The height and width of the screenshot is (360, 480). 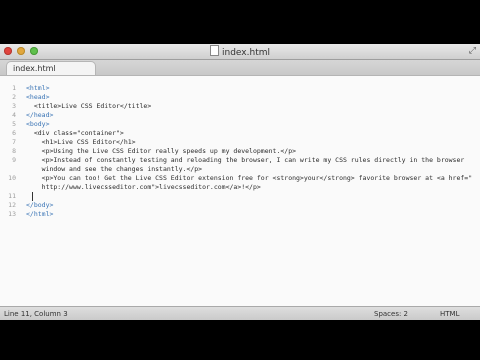 I want to click on line-number: 1, so click(x=14, y=88).